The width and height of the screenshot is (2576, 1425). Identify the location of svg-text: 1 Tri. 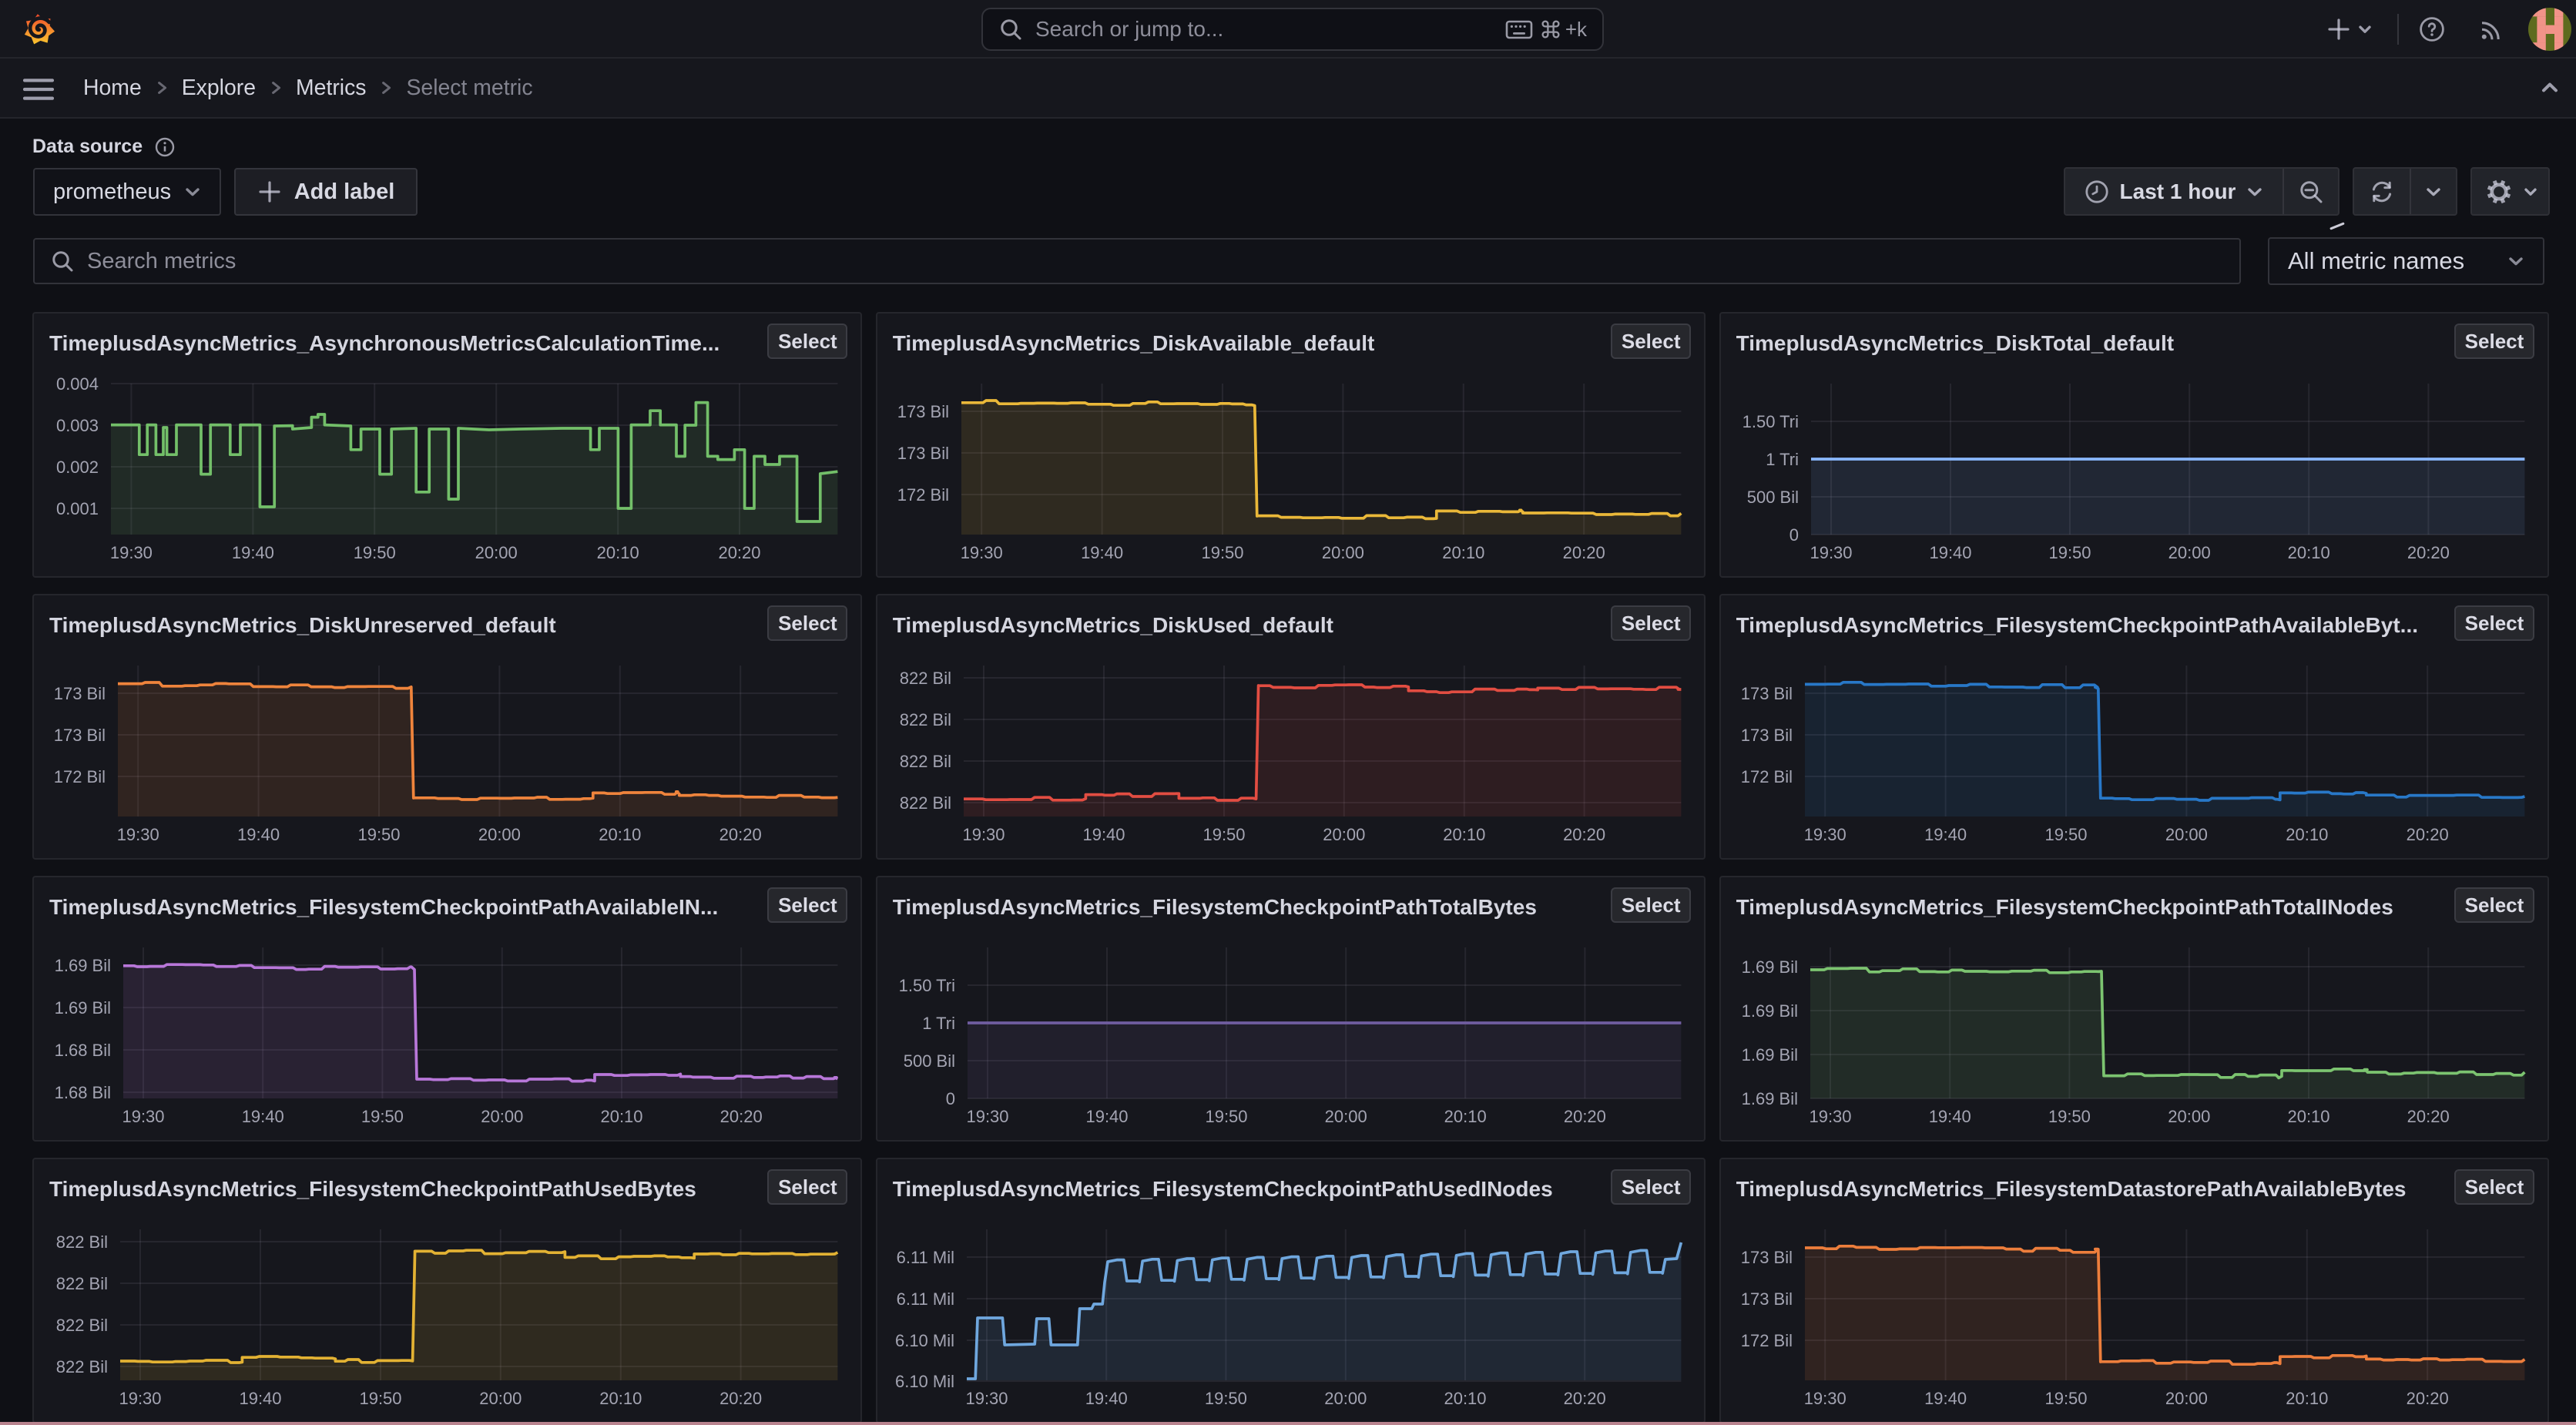
(938, 1023).